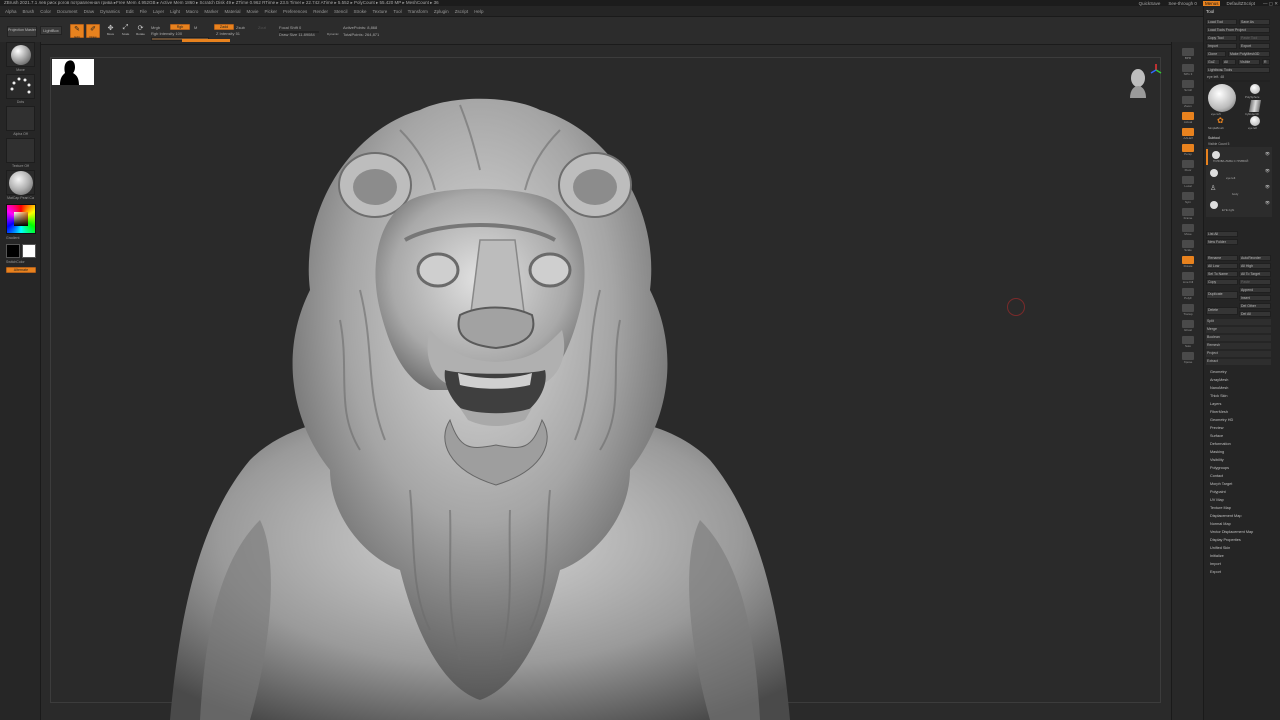 The height and width of the screenshot is (720, 1280). I want to click on menu-stroke: Stroke, so click(360, 11).